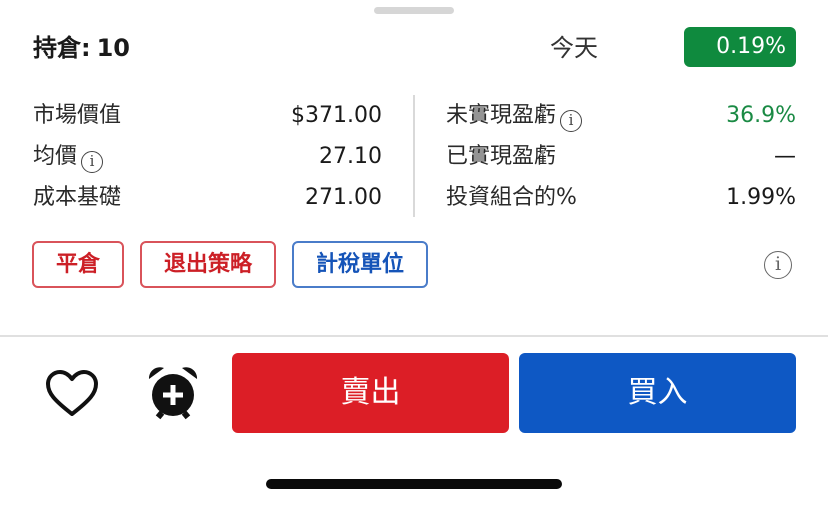 Image resolution: width=828 pixels, height=505 pixels. What do you see at coordinates (62, 48) in the screenshot?
I see `position-label: 持倉:` at bounding box center [62, 48].